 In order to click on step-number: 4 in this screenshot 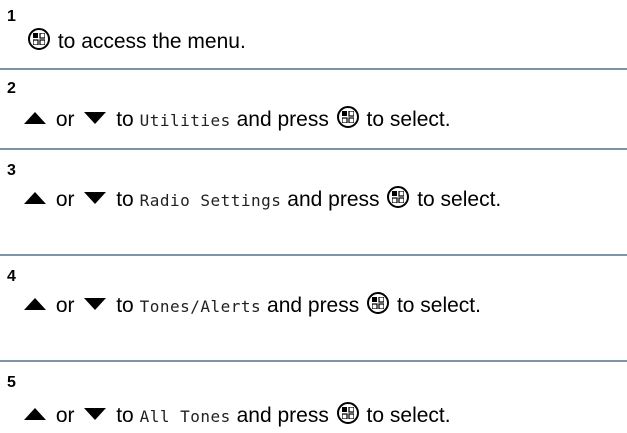, I will do `click(11, 276)`.